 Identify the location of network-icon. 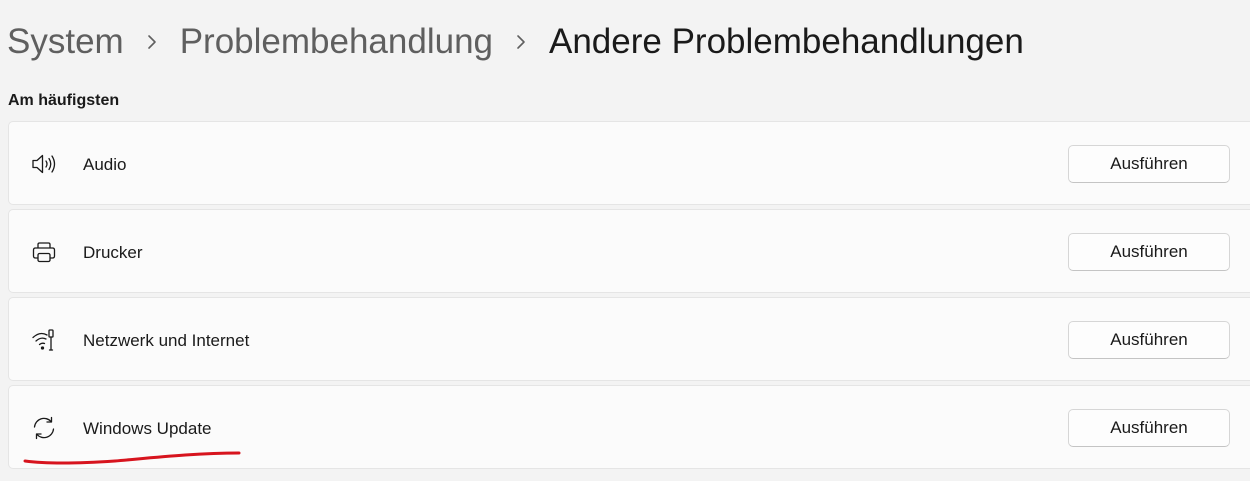
(44, 340).